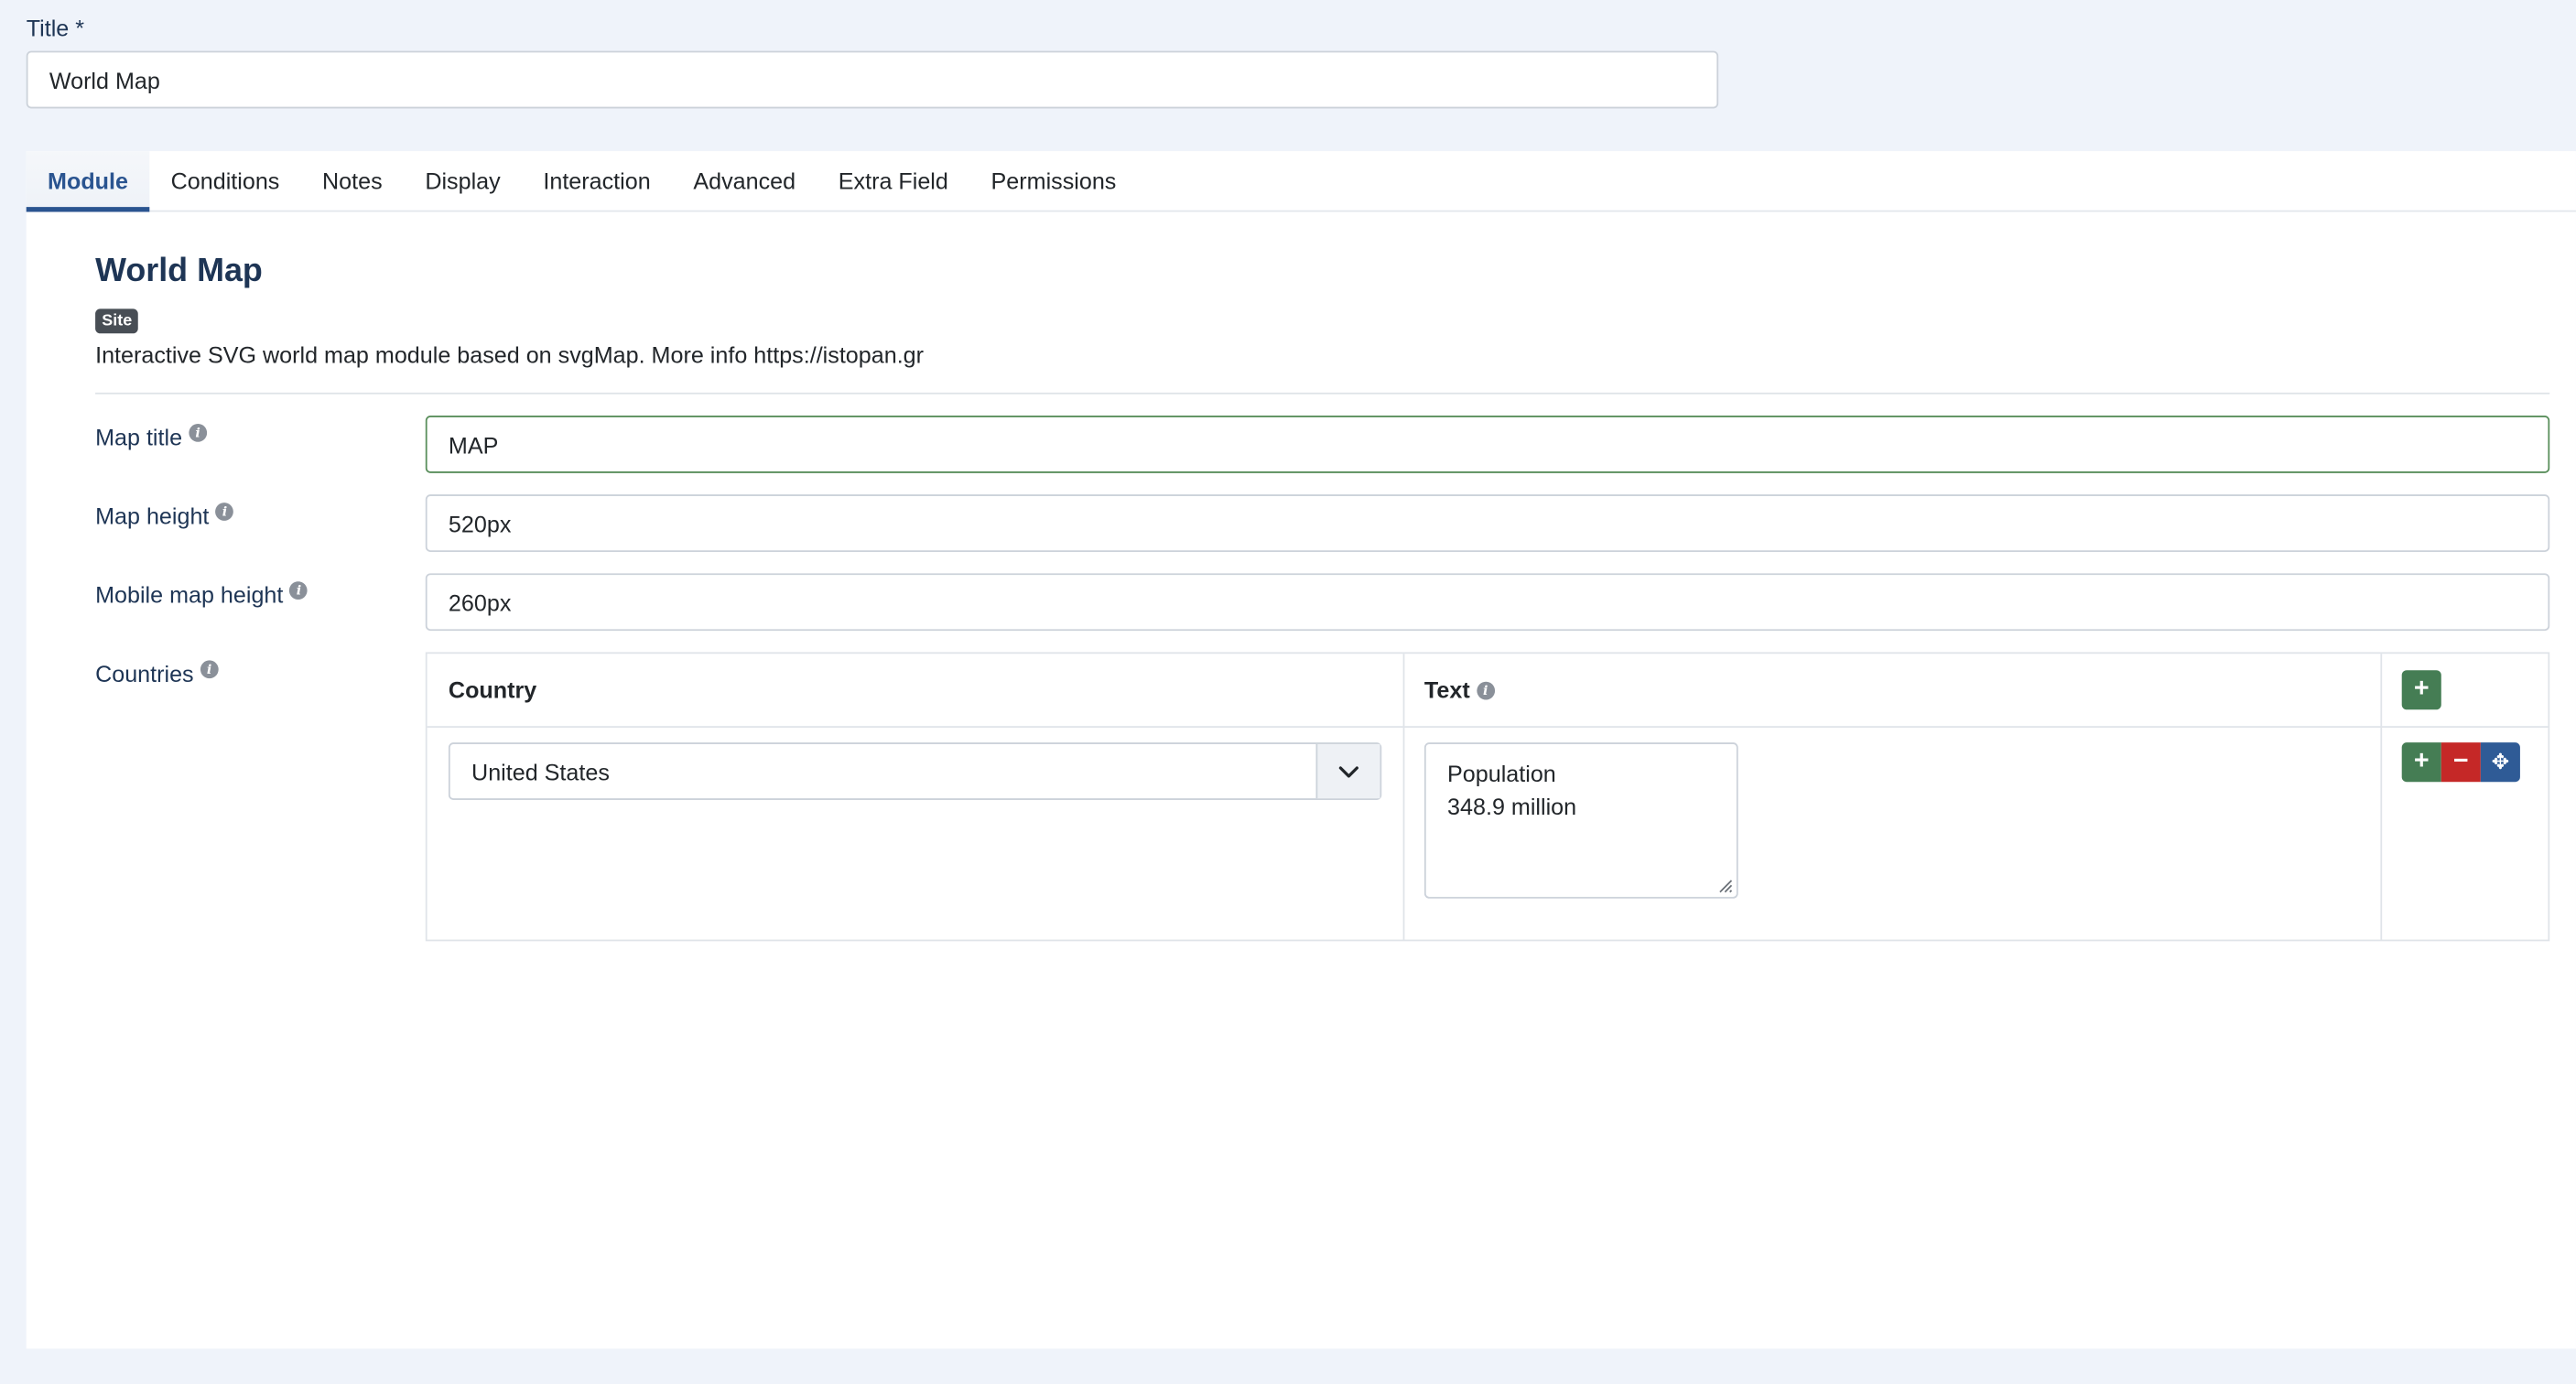 The height and width of the screenshot is (1384, 2576). What do you see at coordinates (1488, 523) in the screenshot?
I see `map-height-input: 520px` at bounding box center [1488, 523].